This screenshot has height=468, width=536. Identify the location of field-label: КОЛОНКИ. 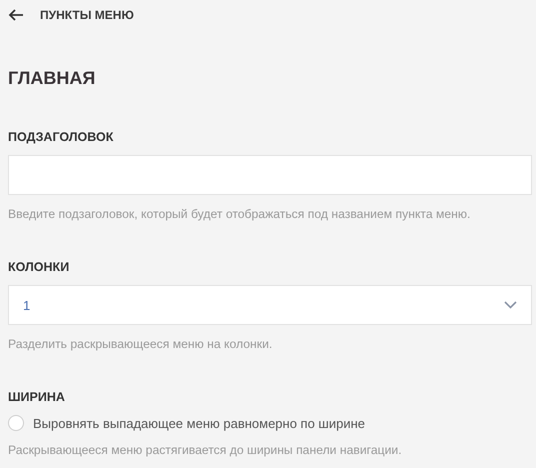
(39, 267).